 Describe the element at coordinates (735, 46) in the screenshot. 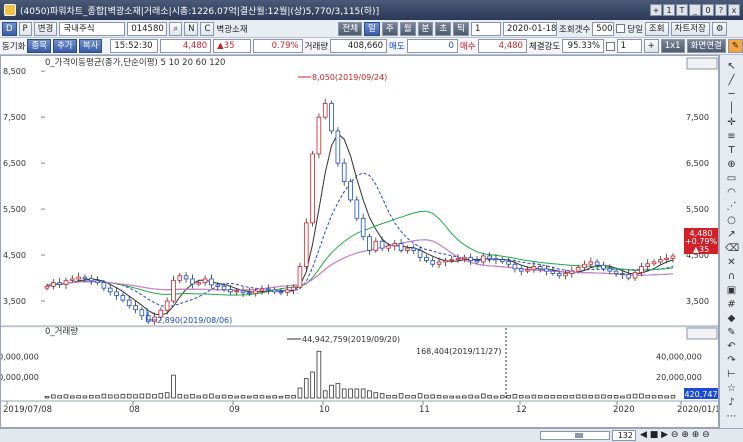

I see `pen-icon: ✎` at that location.